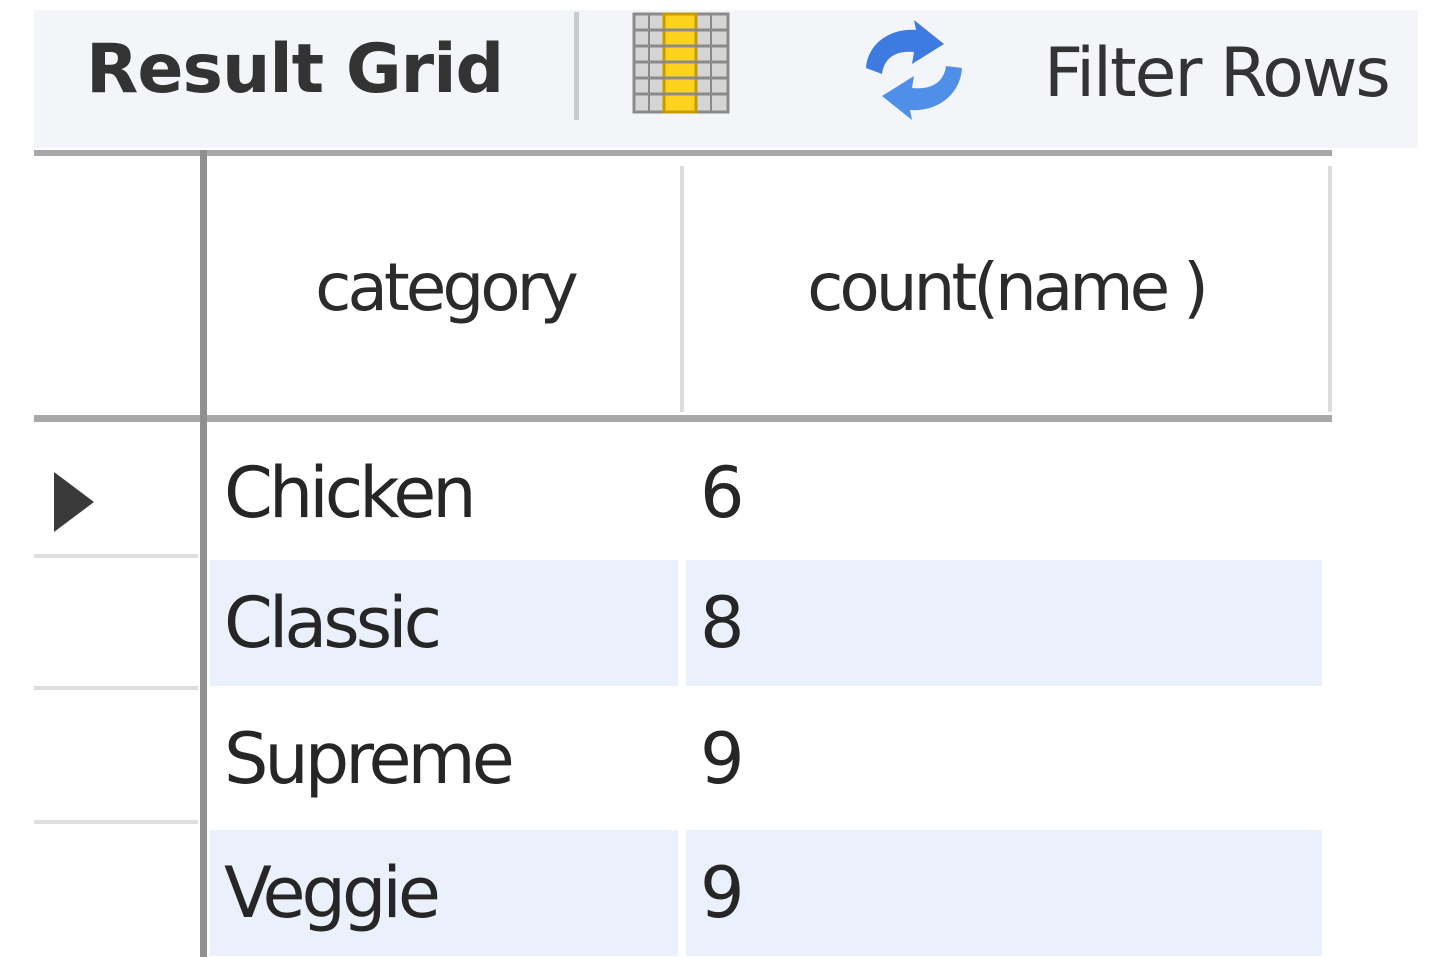 This screenshot has height=957, width=1450. I want to click on table-row: Classic 8, so click(766, 623).